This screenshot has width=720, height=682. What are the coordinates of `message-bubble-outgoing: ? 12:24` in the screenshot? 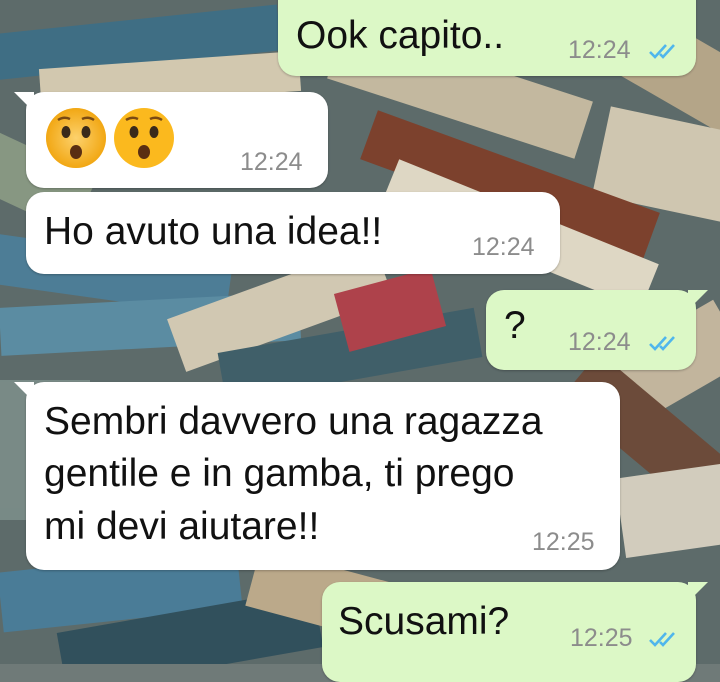 It's located at (597, 330).